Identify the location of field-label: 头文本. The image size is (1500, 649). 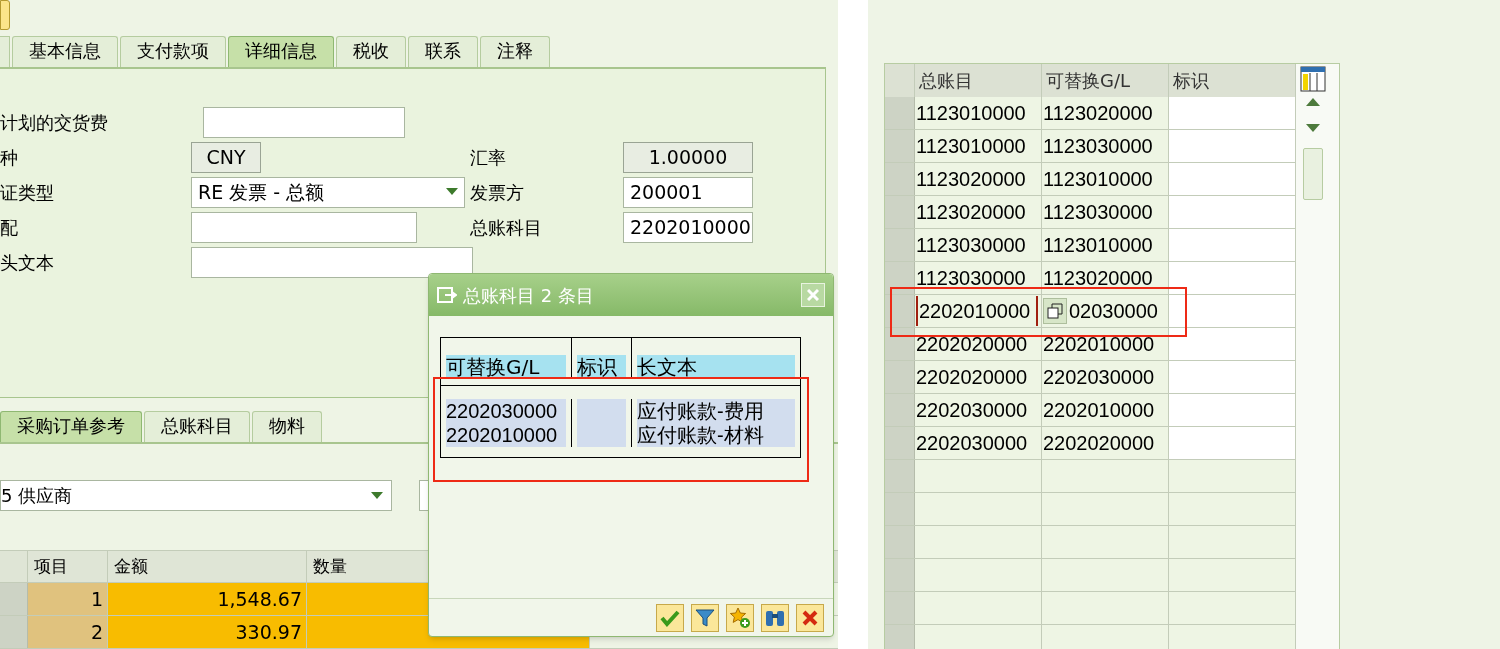
(27, 262).